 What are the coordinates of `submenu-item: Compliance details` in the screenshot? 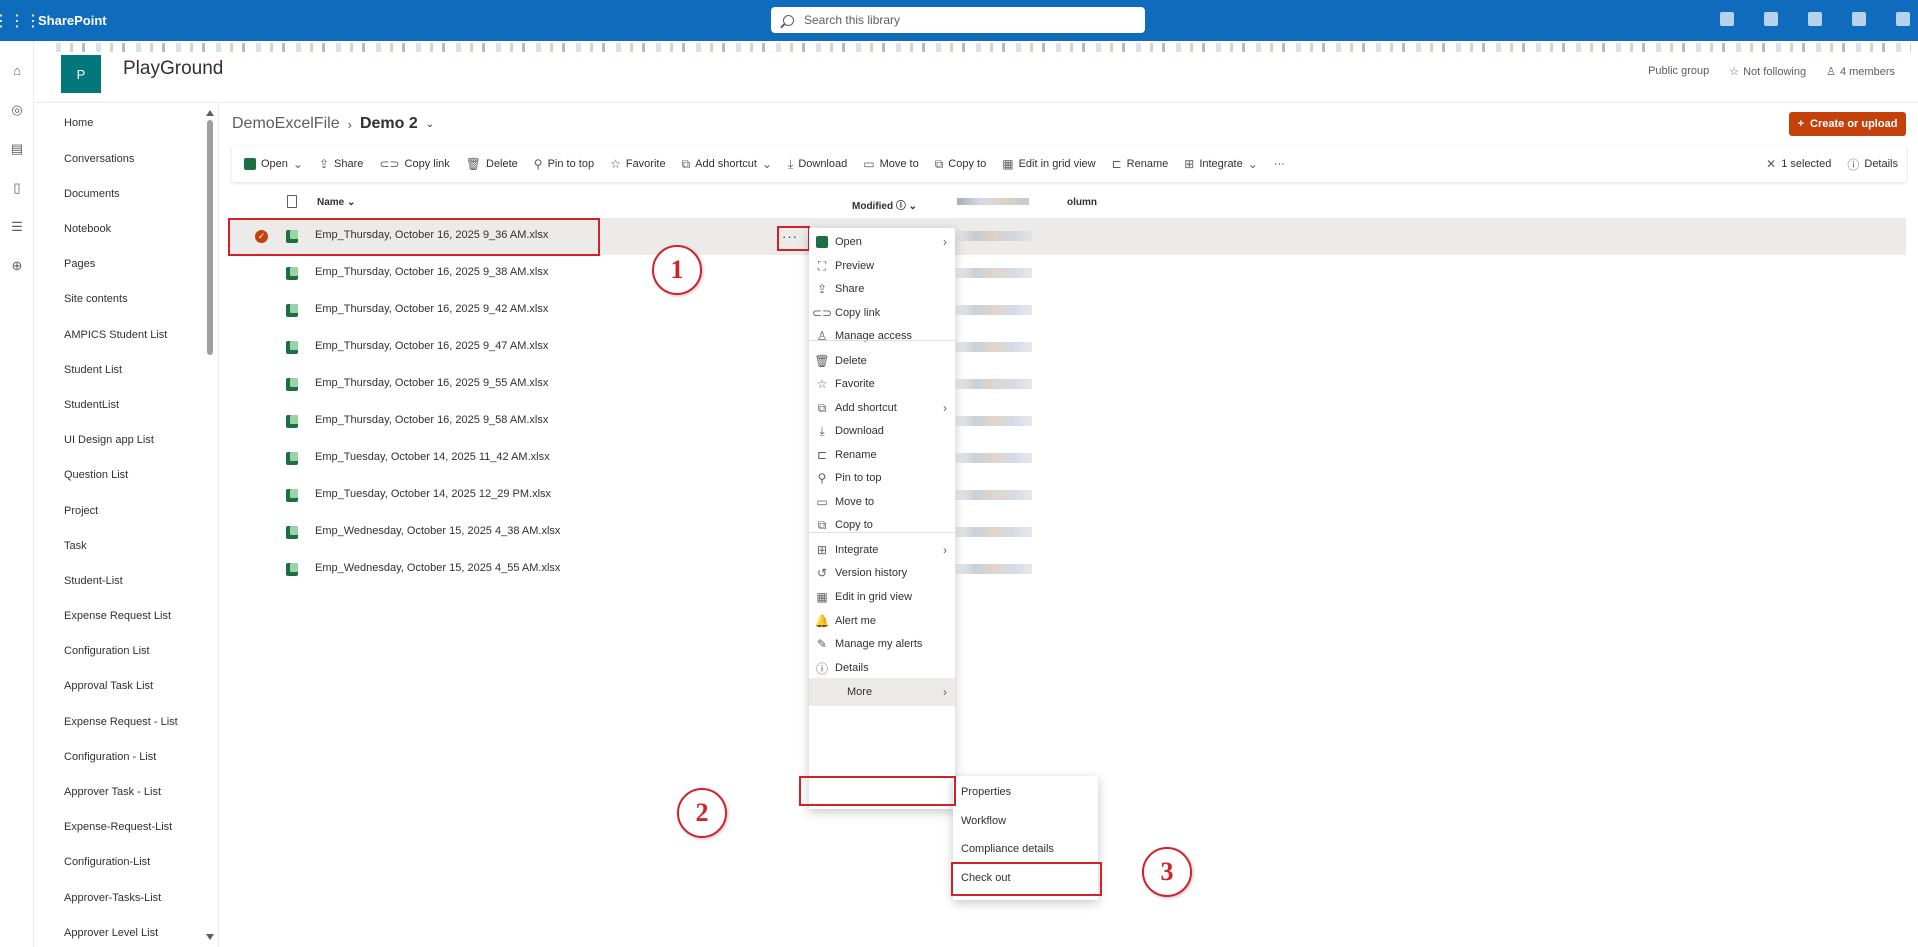 It's located at (1007, 849).